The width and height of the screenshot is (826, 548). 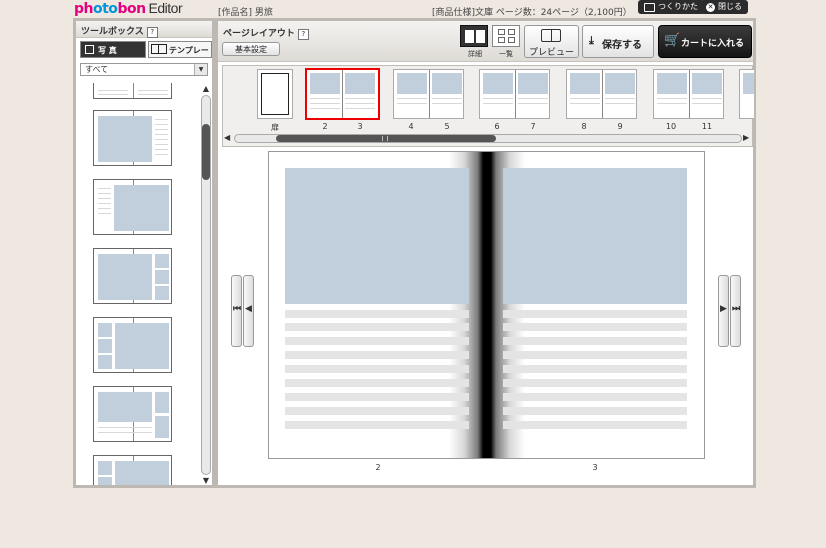 I want to click on product-spec: [商品仕様]文庫 ページ数：24ページ（2,100円）, so click(x=532, y=13).